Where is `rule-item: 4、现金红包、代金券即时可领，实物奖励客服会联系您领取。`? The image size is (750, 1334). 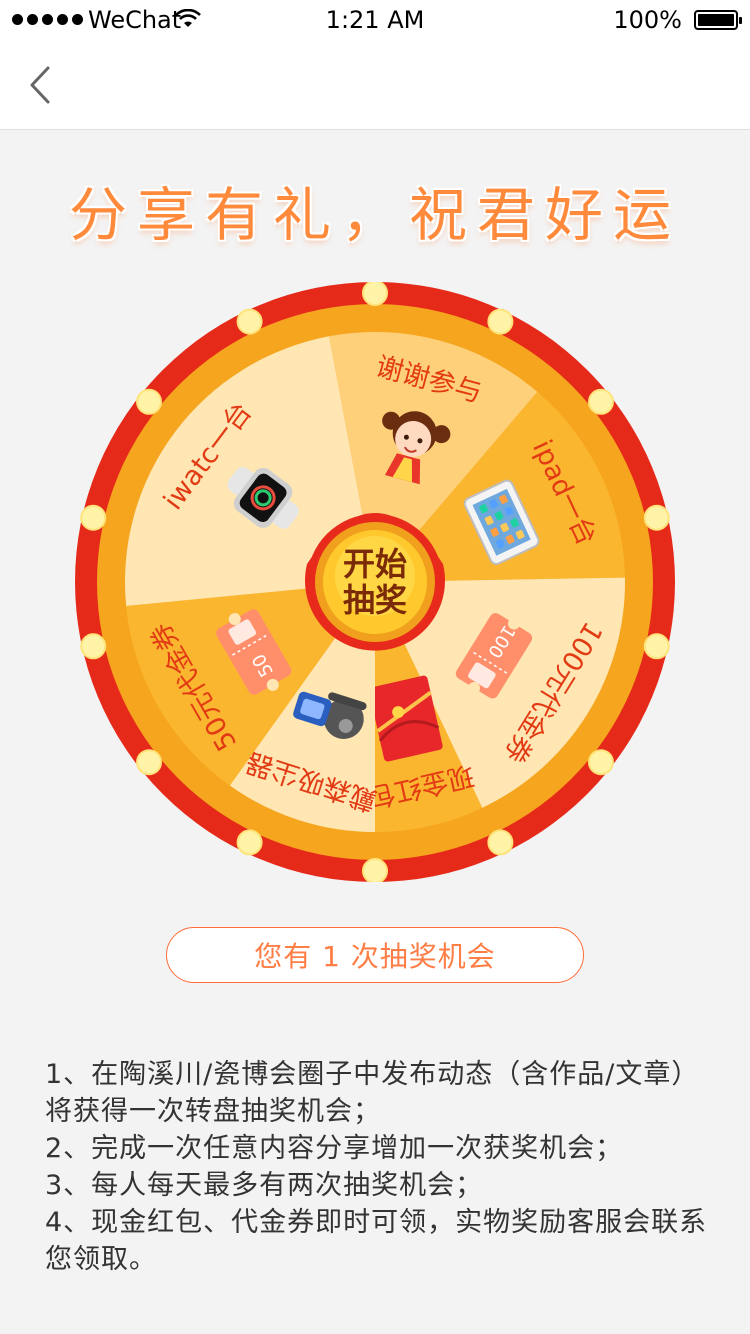 rule-item: 4、现金红包、代金券即时可领，实物奖励客服会联系您领取。 is located at coordinates (376, 1241).